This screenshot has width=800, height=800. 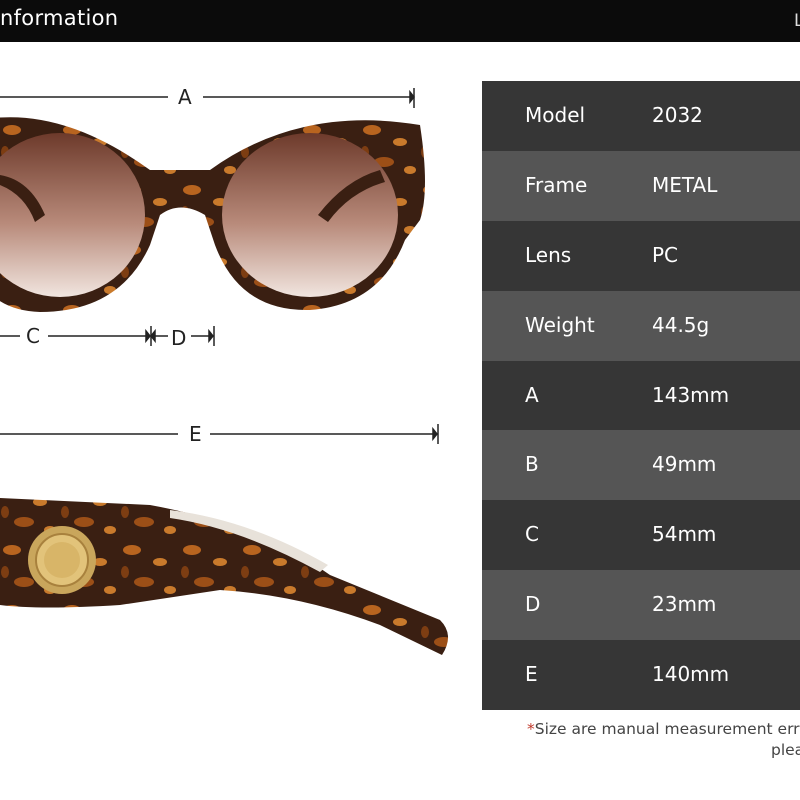 I want to click on spec-value: 143mm, so click(x=691, y=394).